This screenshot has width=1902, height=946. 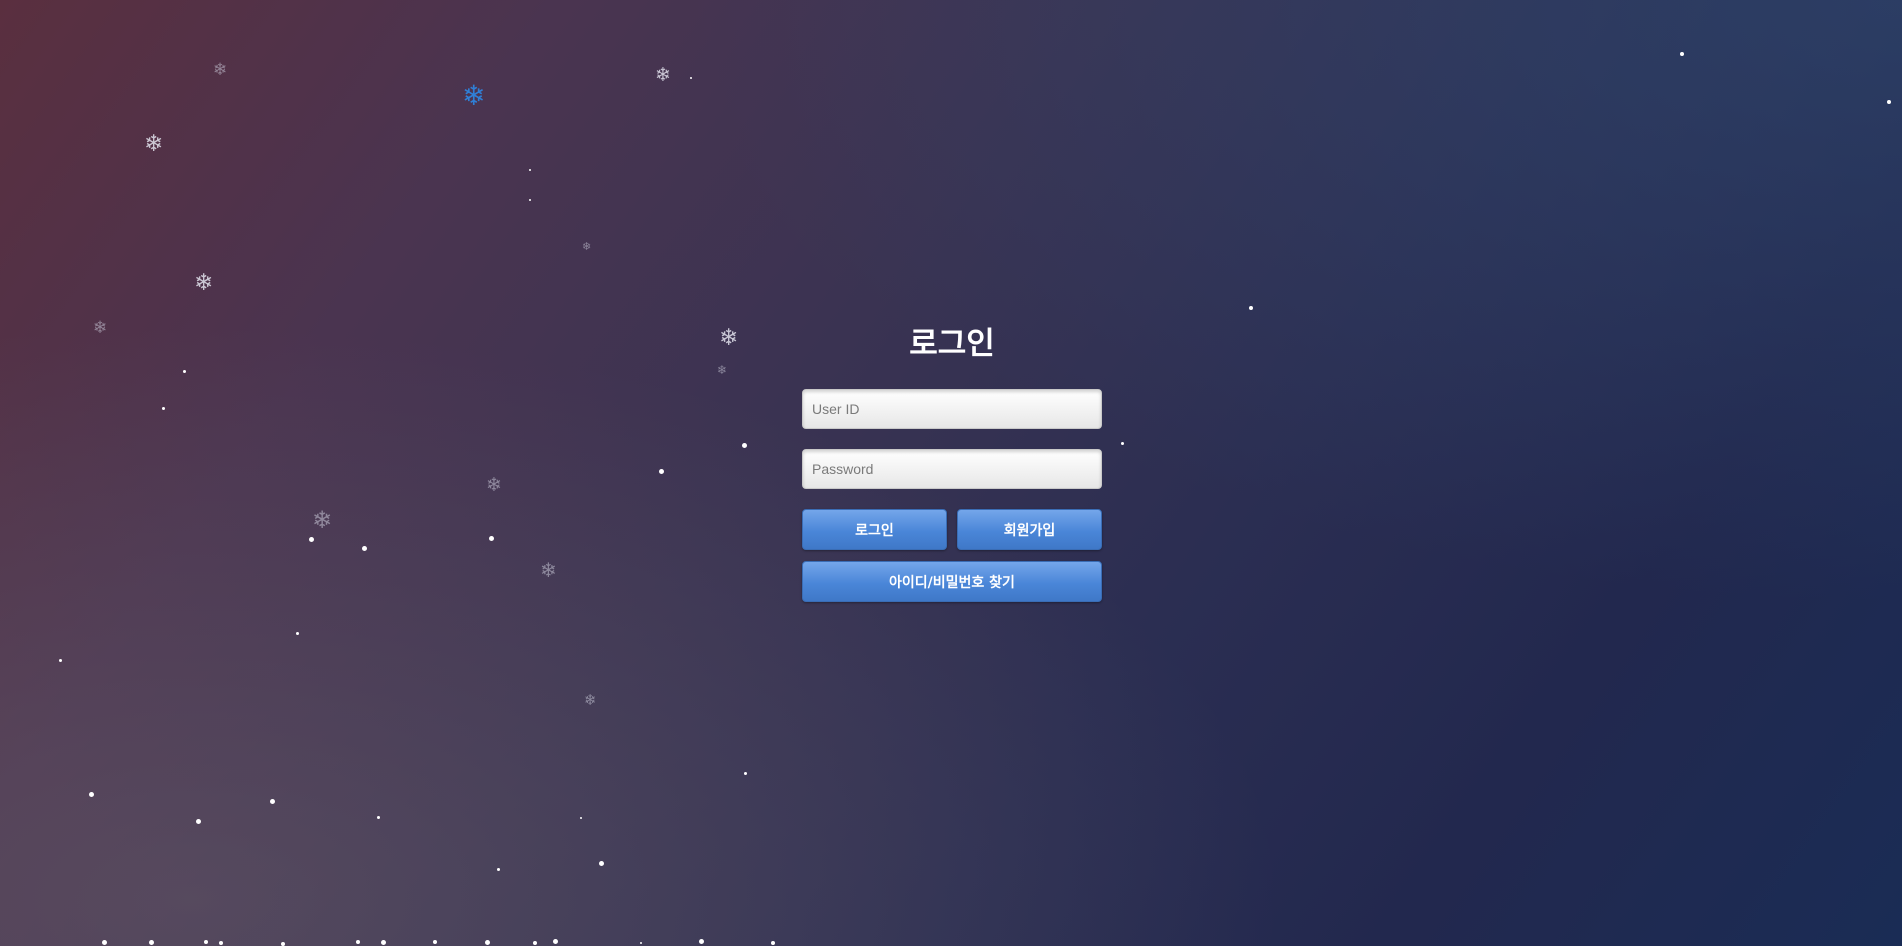 I want to click on find-account-button: 아이디/비밀번호 찾기, so click(x=952, y=581).